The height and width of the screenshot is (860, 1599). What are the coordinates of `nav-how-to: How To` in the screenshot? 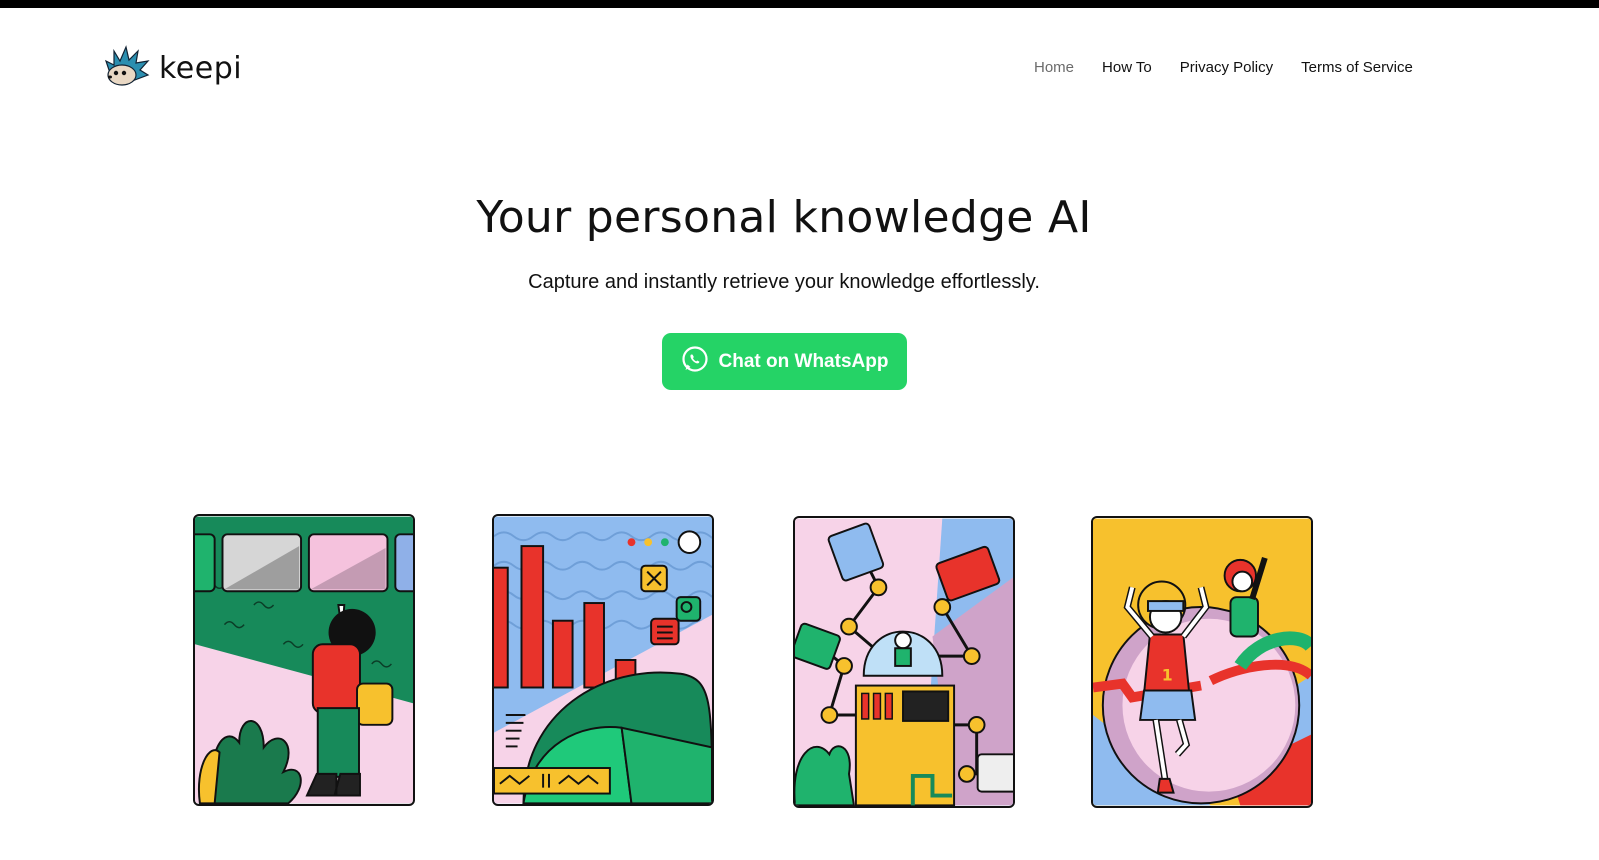 It's located at (1127, 68).